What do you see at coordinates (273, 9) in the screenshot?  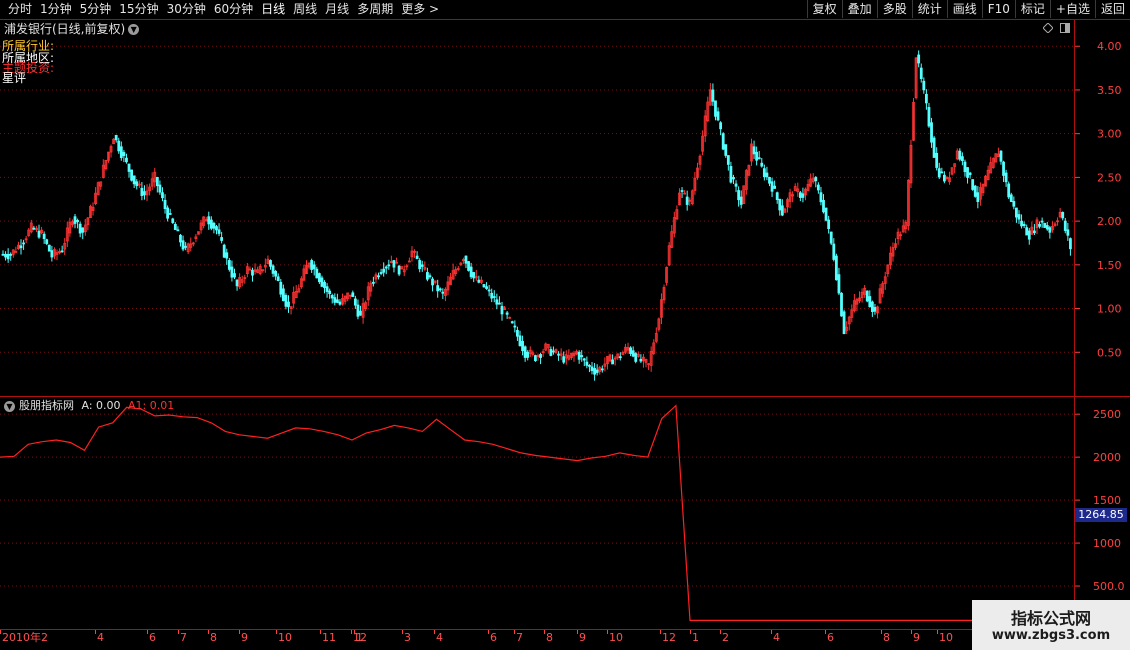 I see `period-tab-6: 日线` at bounding box center [273, 9].